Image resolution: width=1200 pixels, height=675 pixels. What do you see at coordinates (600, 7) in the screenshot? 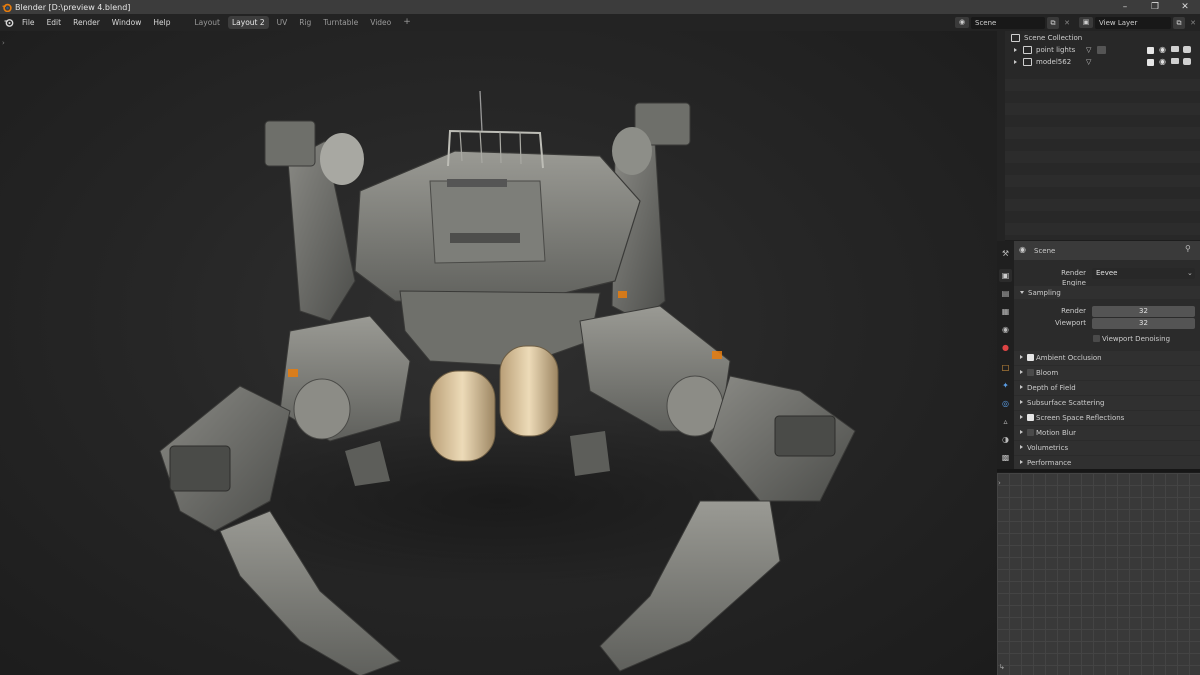
I see `title-bar: Blender [D:\preview 4.blend] – ❐ ✕` at bounding box center [600, 7].